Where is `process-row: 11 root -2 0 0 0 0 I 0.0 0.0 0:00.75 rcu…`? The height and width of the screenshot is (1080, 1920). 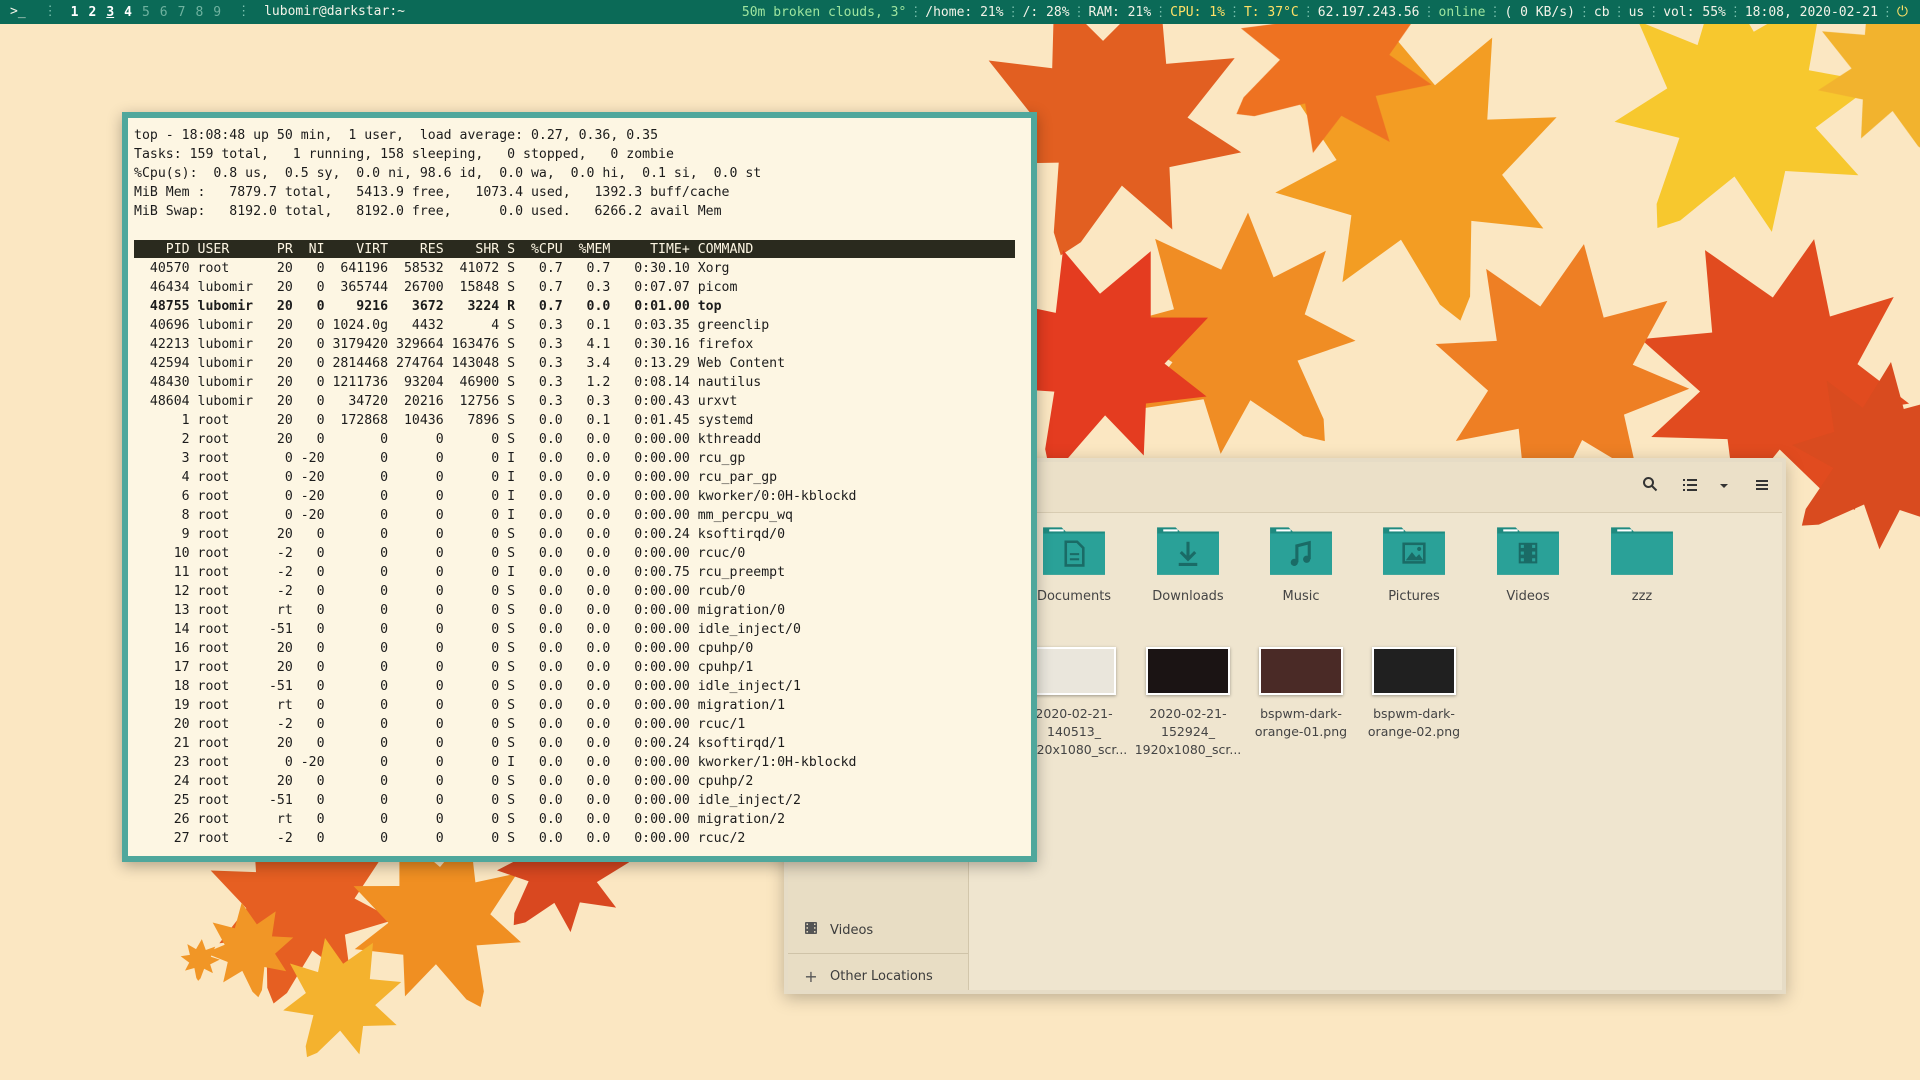 process-row: 11 root -2 0 0 0 0 I 0.0 0.0 0:00.75 rcu… is located at coordinates (460, 572).